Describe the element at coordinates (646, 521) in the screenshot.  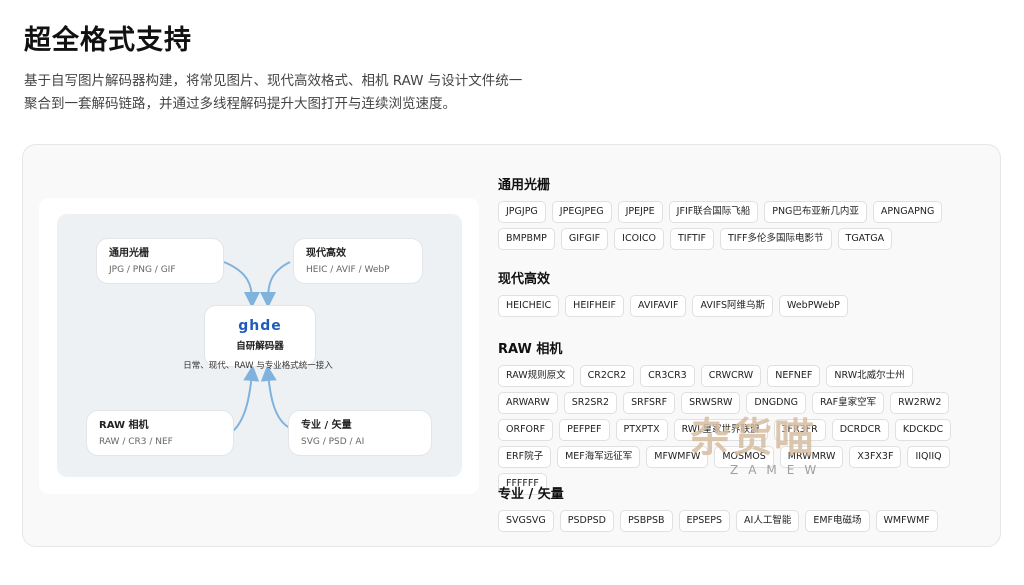
I see `format-tag: PSBPSB` at that location.